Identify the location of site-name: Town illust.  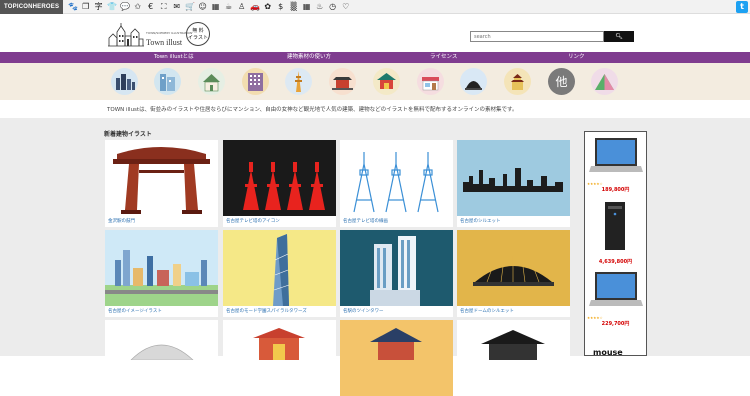
(164, 42).